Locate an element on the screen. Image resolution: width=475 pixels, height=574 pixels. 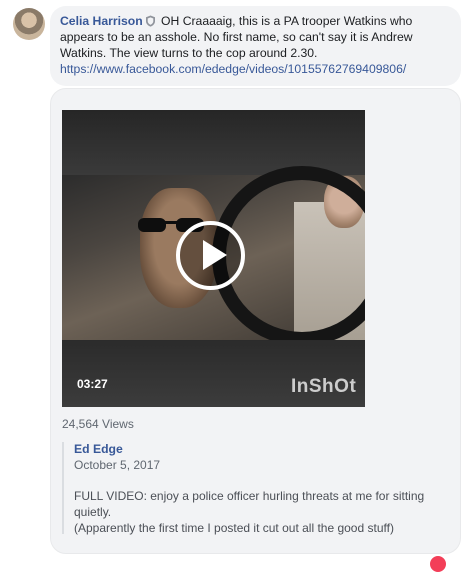
reaction-icon is located at coordinates (438, 564).